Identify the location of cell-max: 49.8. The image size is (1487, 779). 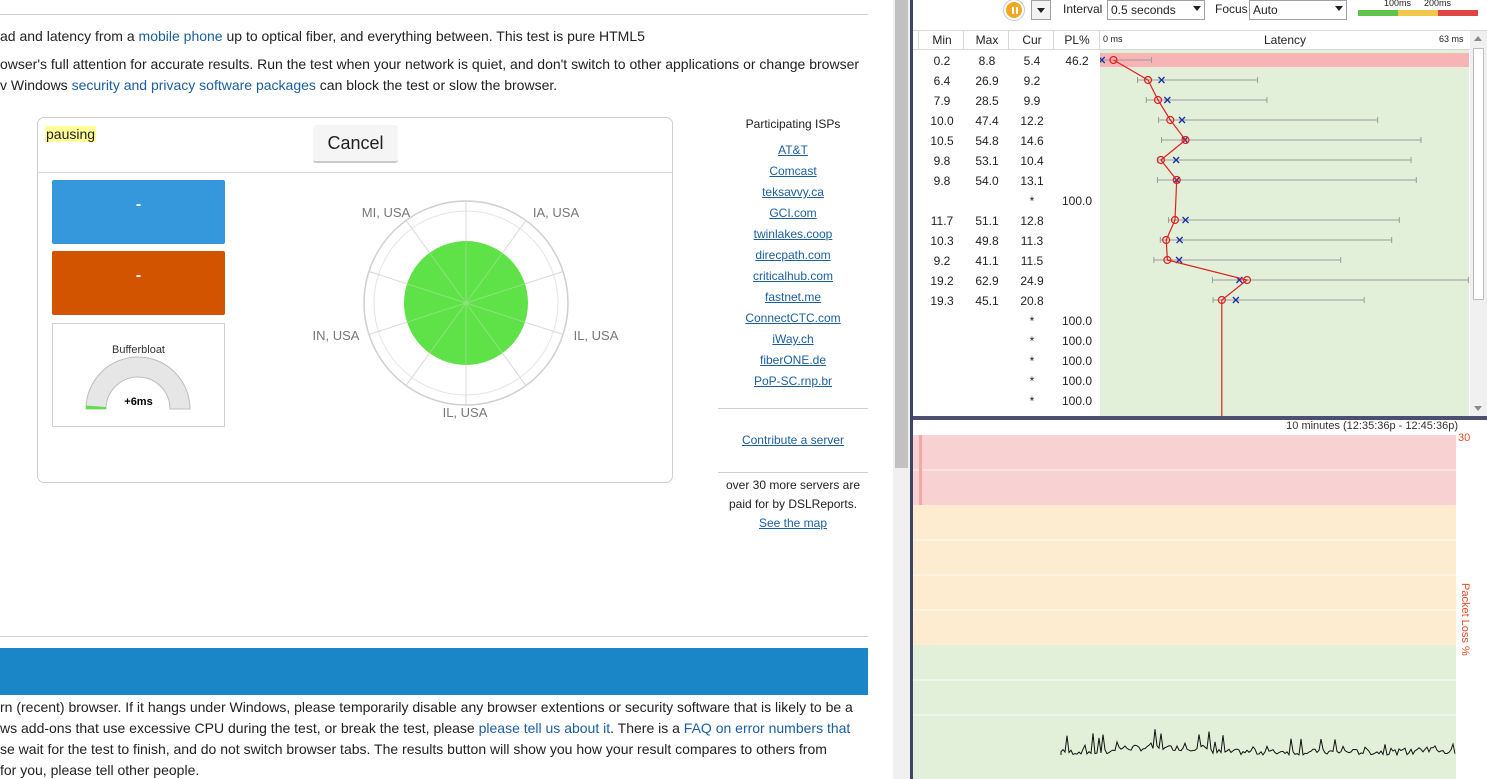
(987, 241).